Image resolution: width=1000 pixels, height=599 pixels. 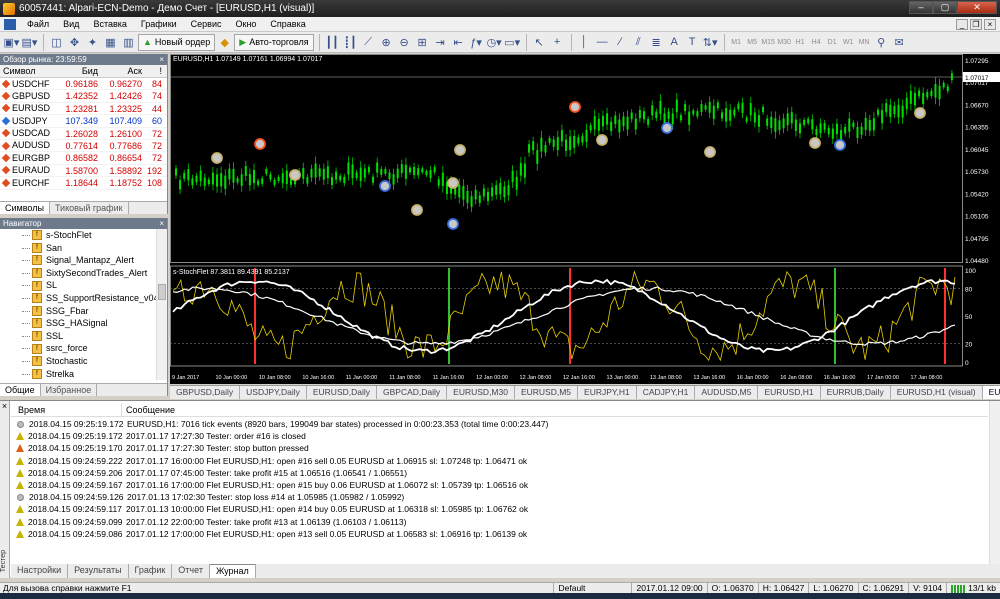 What do you see at coordinates (977, 7) in the screenshot?
I see `close-button: ✕` at bounding box center [977, 7].